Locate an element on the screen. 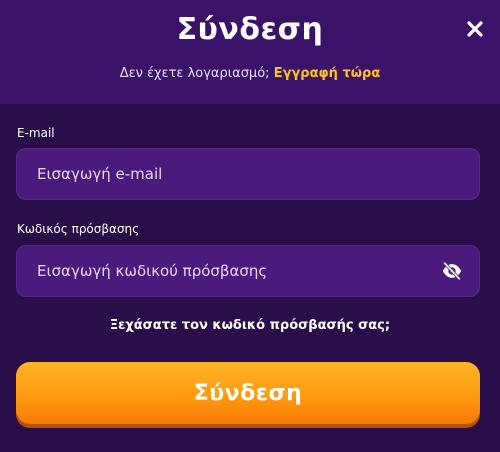  signup-prompt: Δεν έχετε λογαριασμό; Εγγραφή τώρα is located at coordinates (250, 73).